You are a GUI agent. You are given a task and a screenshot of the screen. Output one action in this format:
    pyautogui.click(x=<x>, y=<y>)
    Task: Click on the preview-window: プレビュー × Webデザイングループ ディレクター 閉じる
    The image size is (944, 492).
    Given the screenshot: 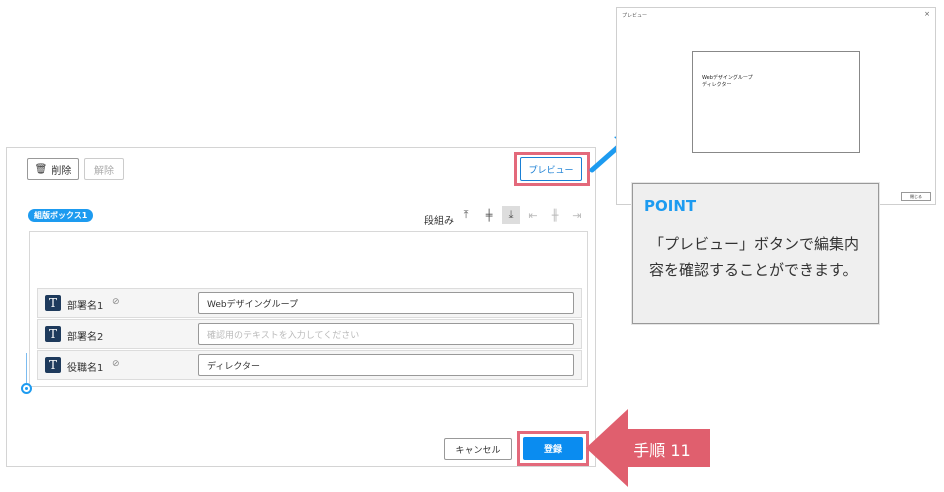 What is the action you would take?
    pyautogui.click(x=776, y=106)
    